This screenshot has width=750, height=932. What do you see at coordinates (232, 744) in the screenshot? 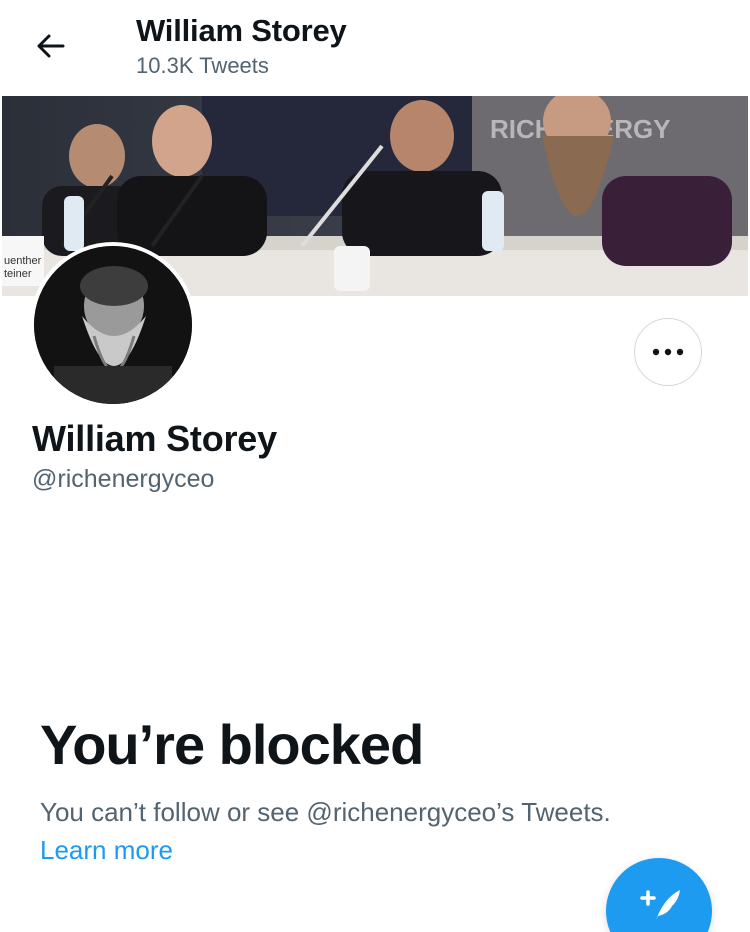
I see `blocked-title: You’re blocked` at bounding box center [232, 744].